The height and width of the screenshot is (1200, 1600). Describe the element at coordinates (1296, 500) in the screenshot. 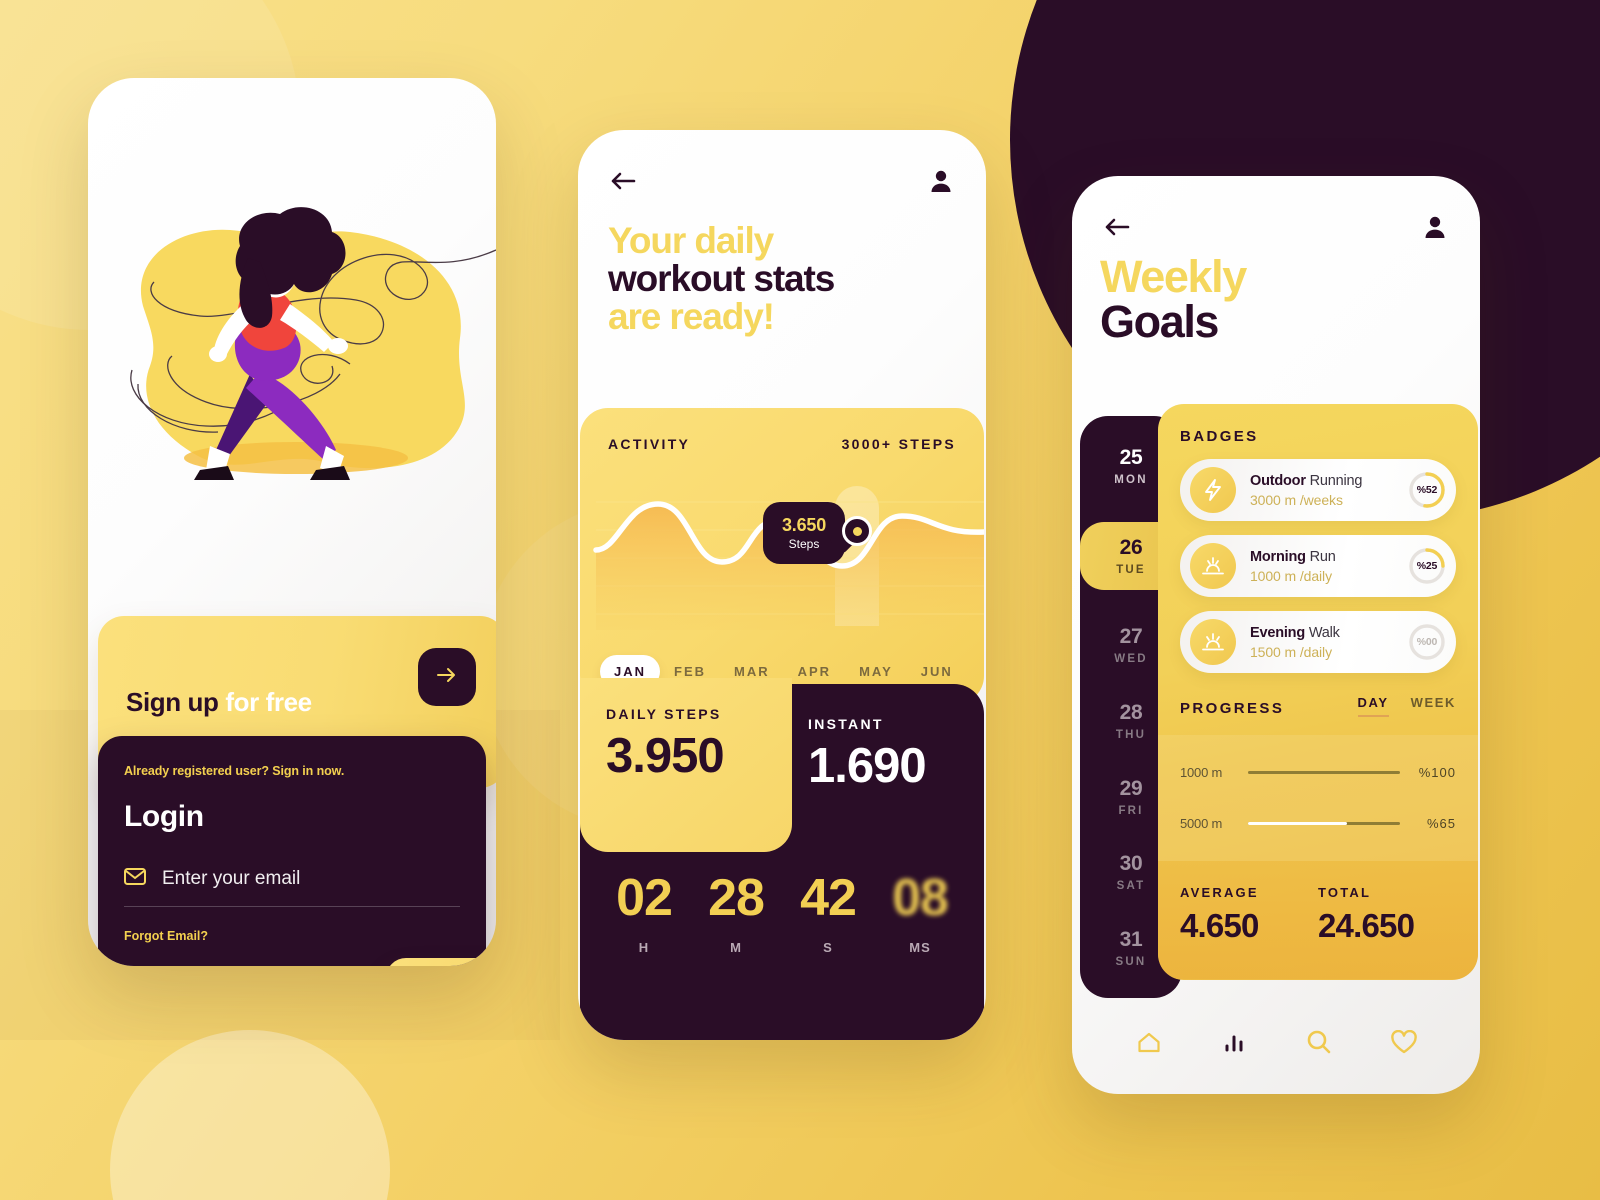

I see `badge-sub: 3000 m /weeks` at that location.